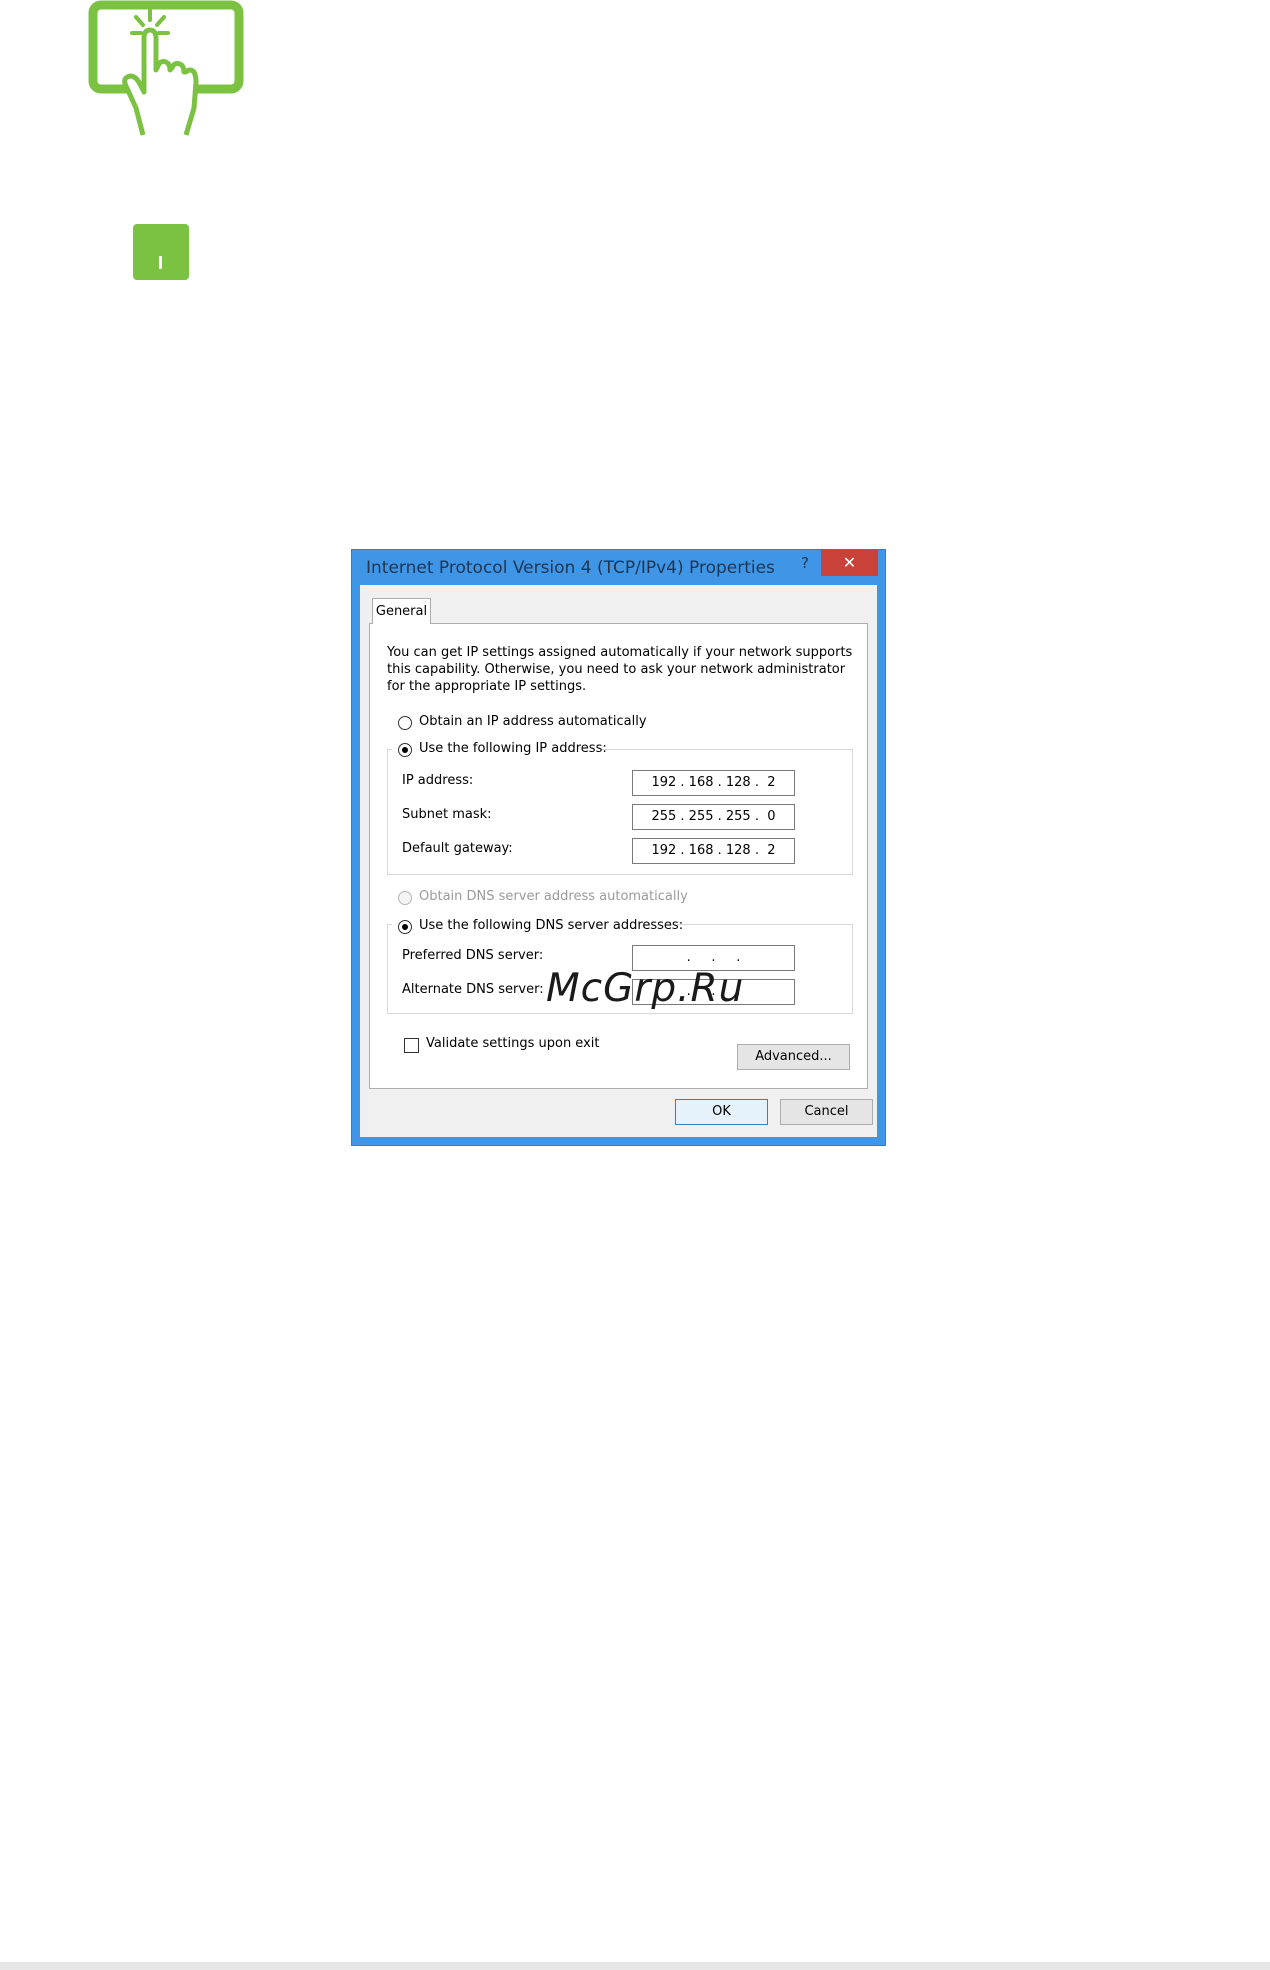  I want to click on ip-auto-label: Obtain an IP address automatically, so click(533, 721).